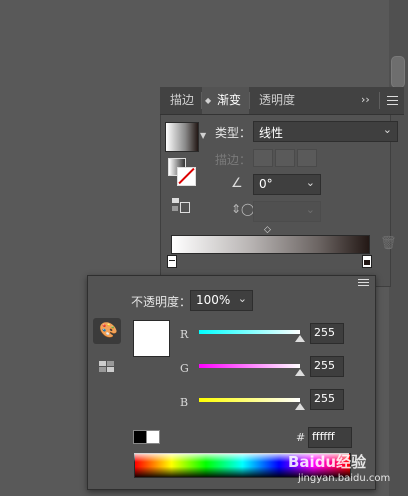 The image size is (408, 496). Describe the element at coordinates (161, 302) in the screenshot. I see `opacity-label: 不透明度：` at that location.